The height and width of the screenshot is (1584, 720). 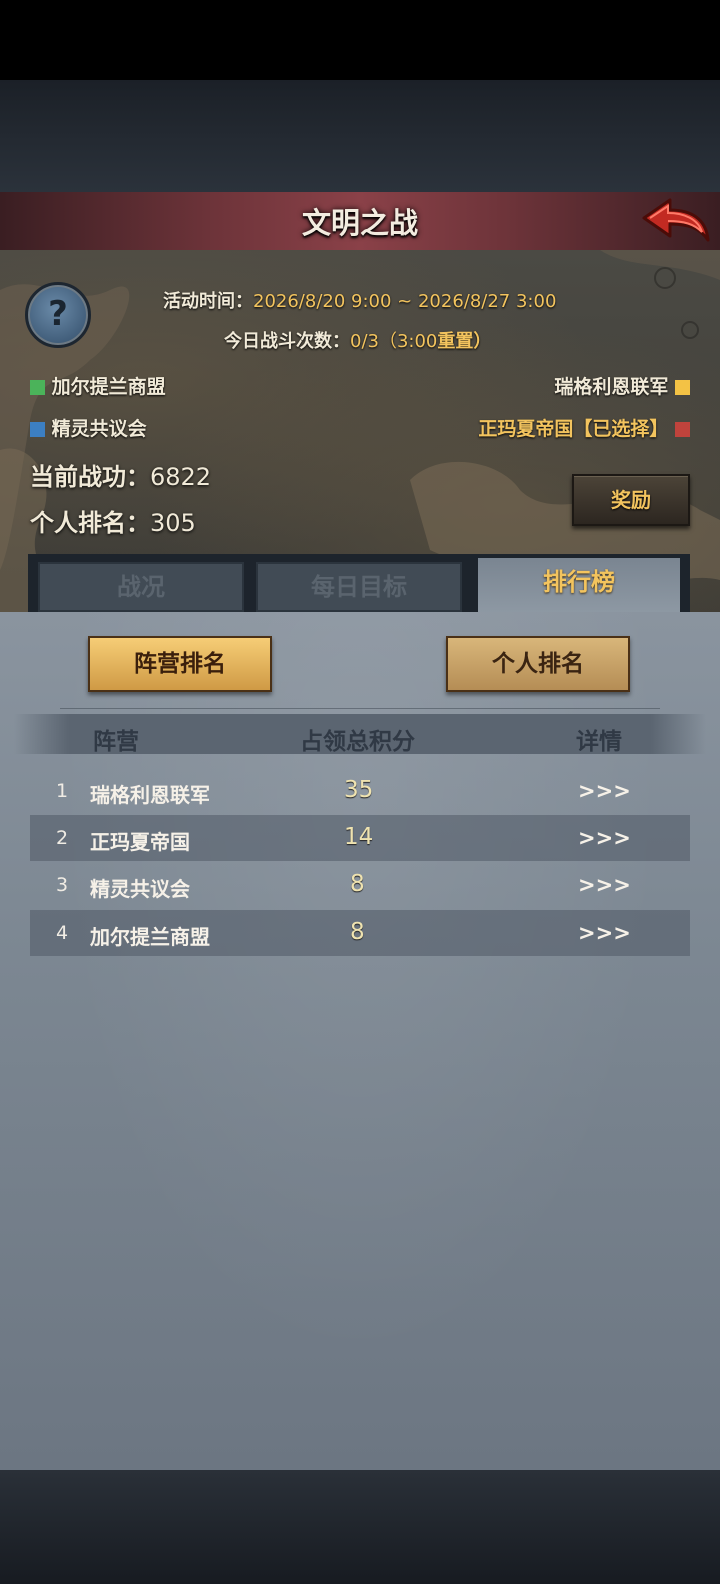 I want to click on personal-rank-value: 305, so click(x=173, y=523).